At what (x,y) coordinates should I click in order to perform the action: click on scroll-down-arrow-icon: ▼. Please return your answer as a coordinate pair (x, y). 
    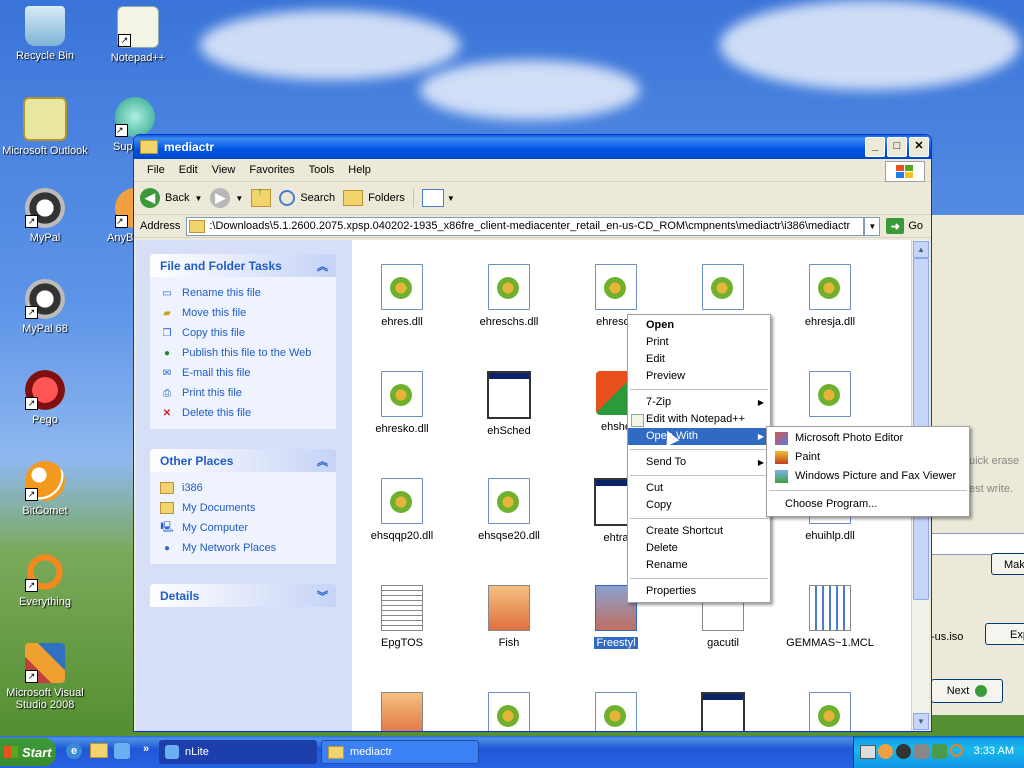
    Looking at the image, I should click on (921, 721).